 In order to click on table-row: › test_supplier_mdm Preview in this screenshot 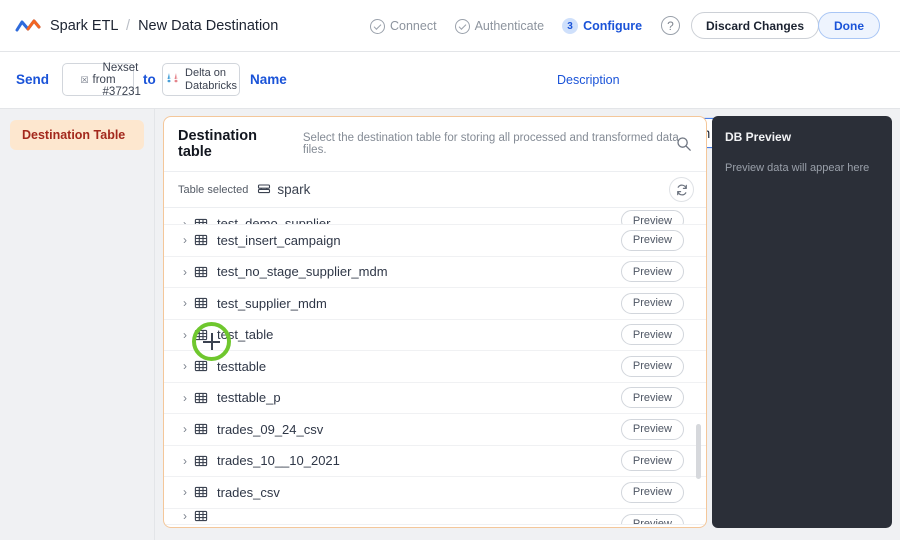, I will do `click(435, 304)`.